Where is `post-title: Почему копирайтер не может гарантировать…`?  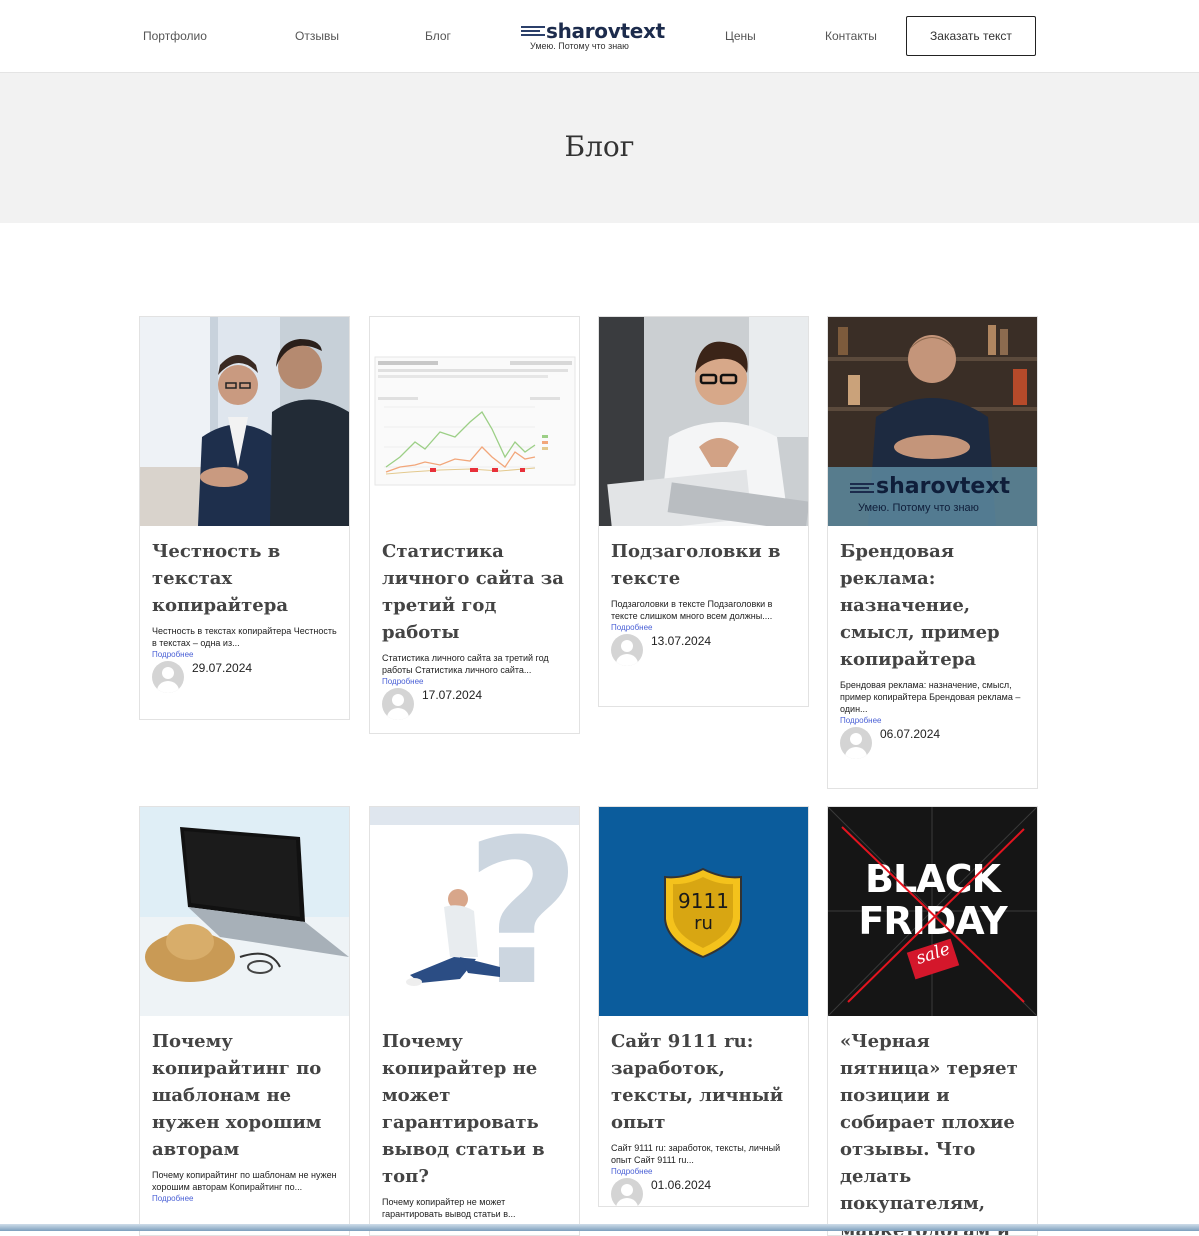
post-title: Почему копирайтер не может гарантировать… is located at coordinates (474, 1109).